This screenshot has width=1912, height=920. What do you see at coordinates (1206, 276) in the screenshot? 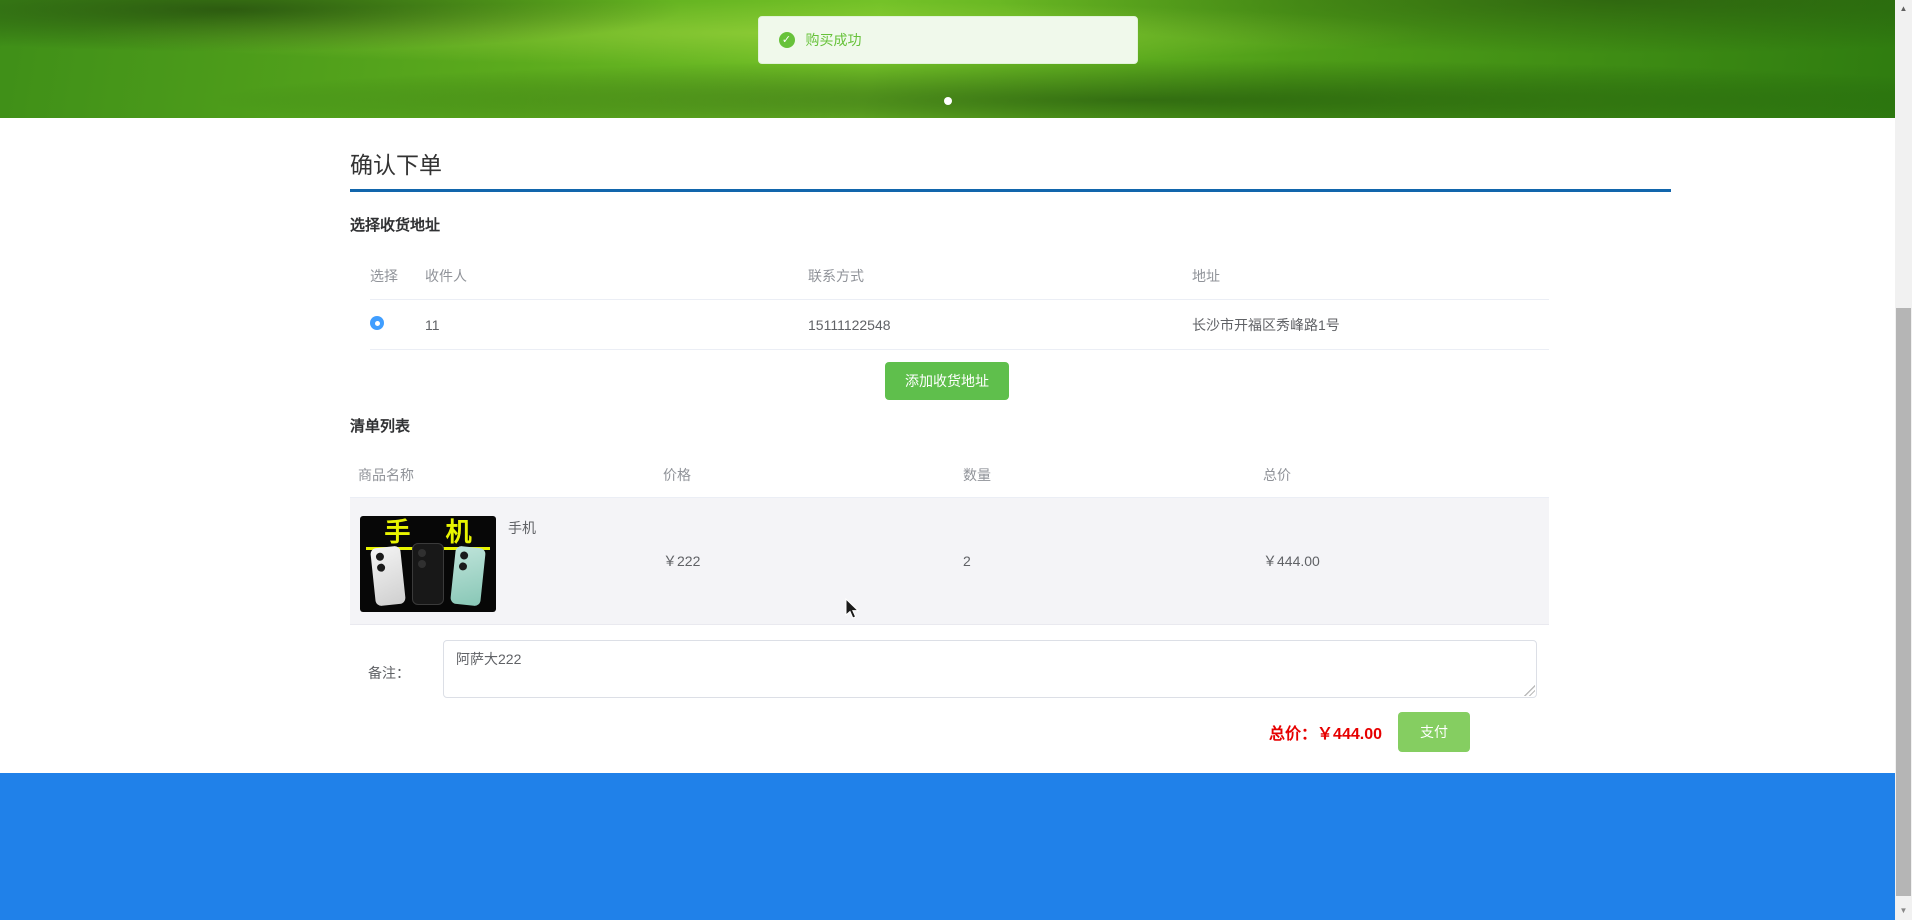
I see `col-address: 地址` at bounding box center [1206, 276].